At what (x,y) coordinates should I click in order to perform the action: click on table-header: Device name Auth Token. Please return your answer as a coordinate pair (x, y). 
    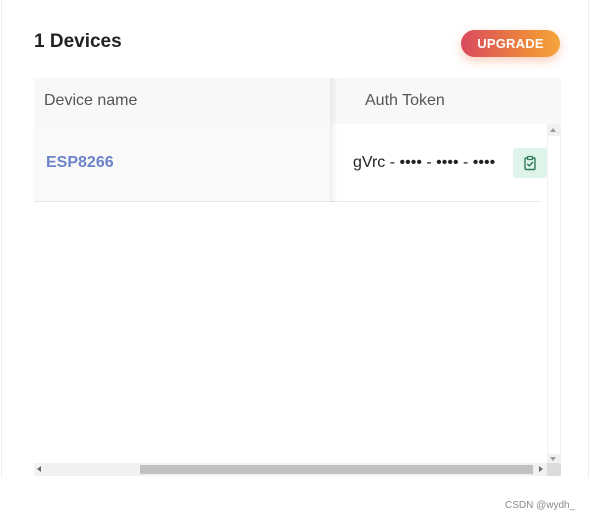
    Looking at the image, I should click on (297, 101).